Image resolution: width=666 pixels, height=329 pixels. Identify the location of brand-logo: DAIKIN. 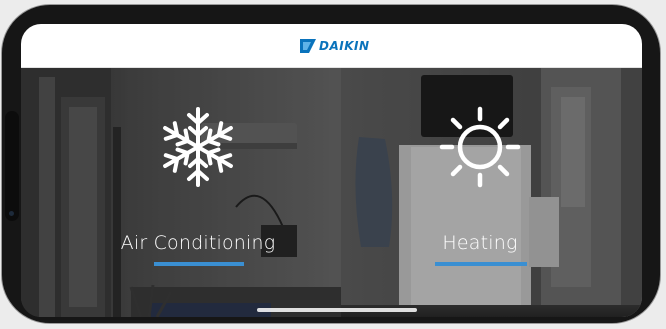
(335, 46).